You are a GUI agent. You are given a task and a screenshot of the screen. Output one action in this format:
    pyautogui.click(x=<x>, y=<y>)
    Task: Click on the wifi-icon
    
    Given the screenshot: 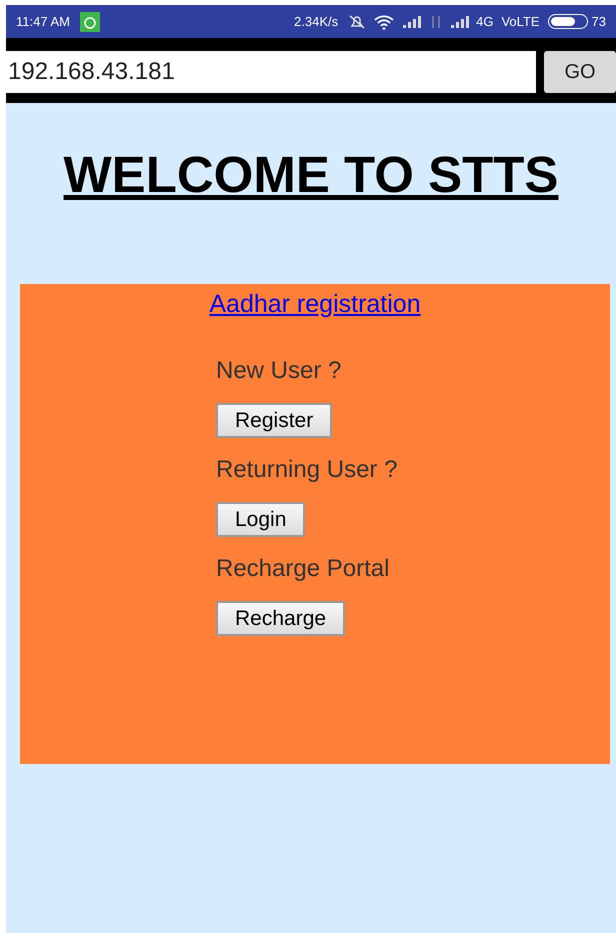 What is the action you would take?
    pyautogui.click(x=384, y=22)
    